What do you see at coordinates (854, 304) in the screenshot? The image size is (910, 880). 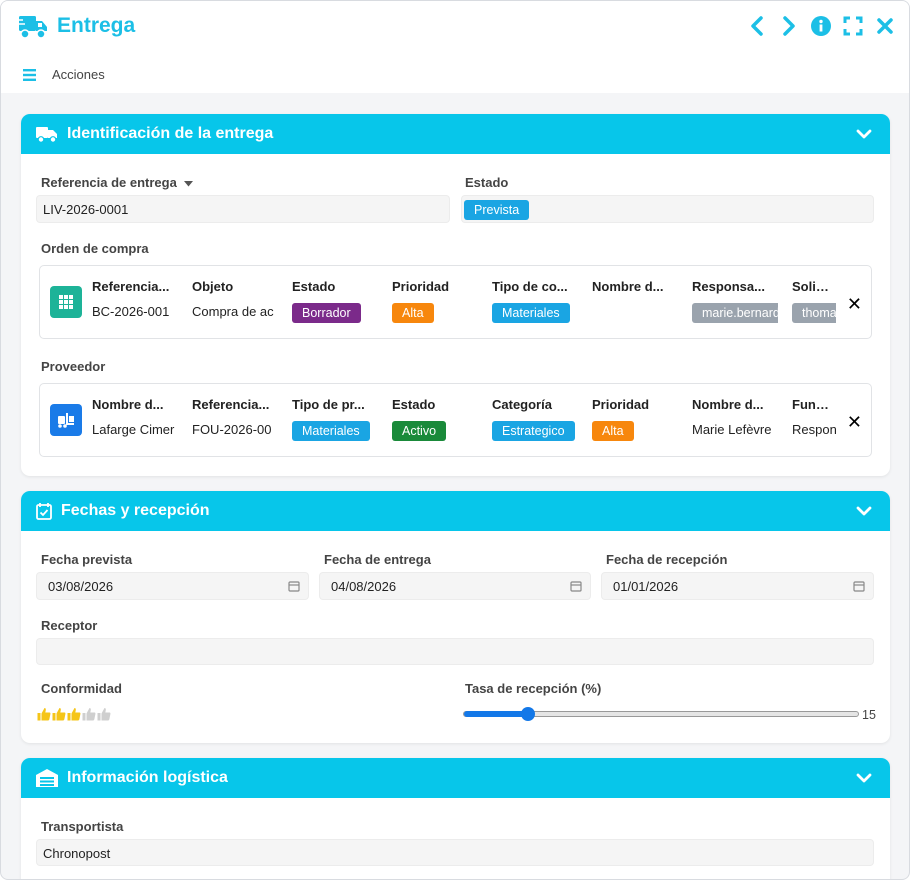 I see `remove-po-button: ✕` at bounding box center [854, 304].